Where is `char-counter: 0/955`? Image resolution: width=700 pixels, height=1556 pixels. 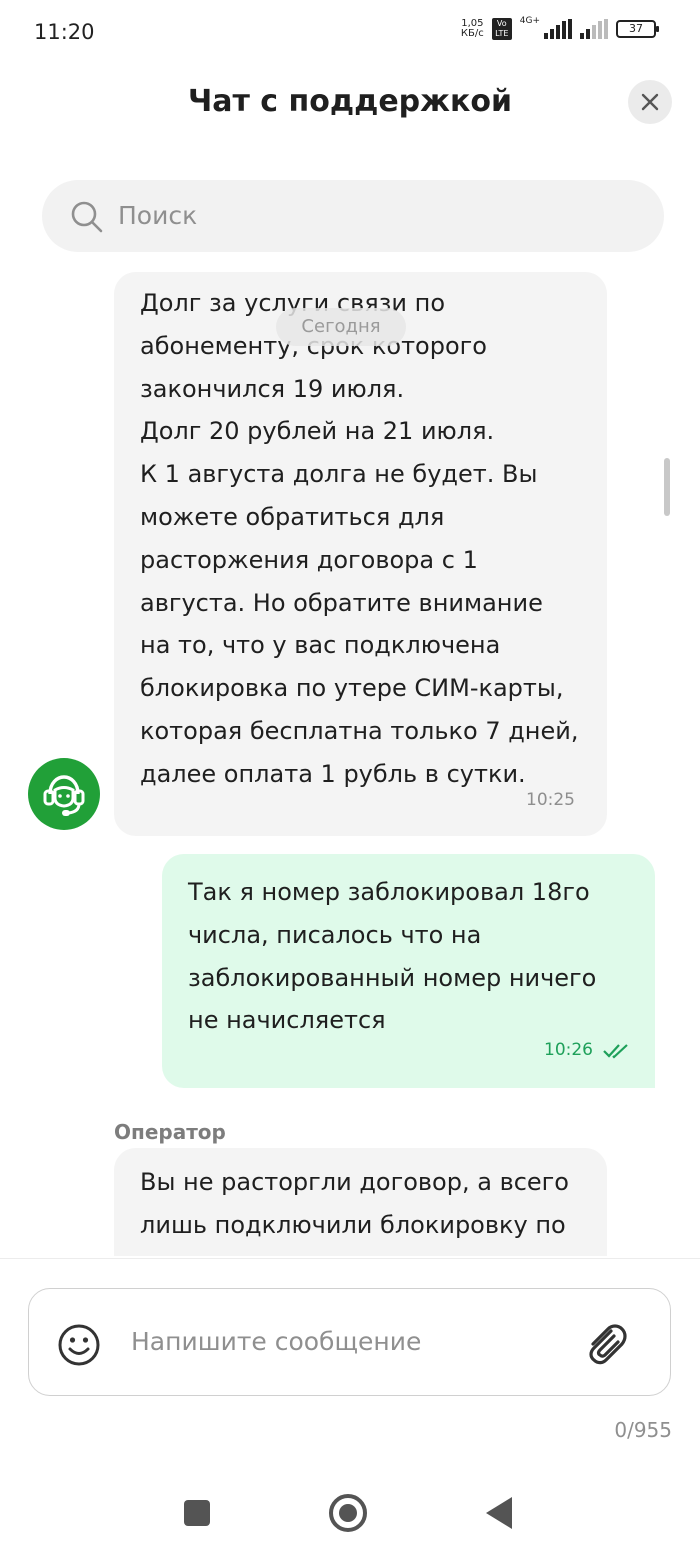
char-counter: 0/955 is located at coordinates (643, 1430).